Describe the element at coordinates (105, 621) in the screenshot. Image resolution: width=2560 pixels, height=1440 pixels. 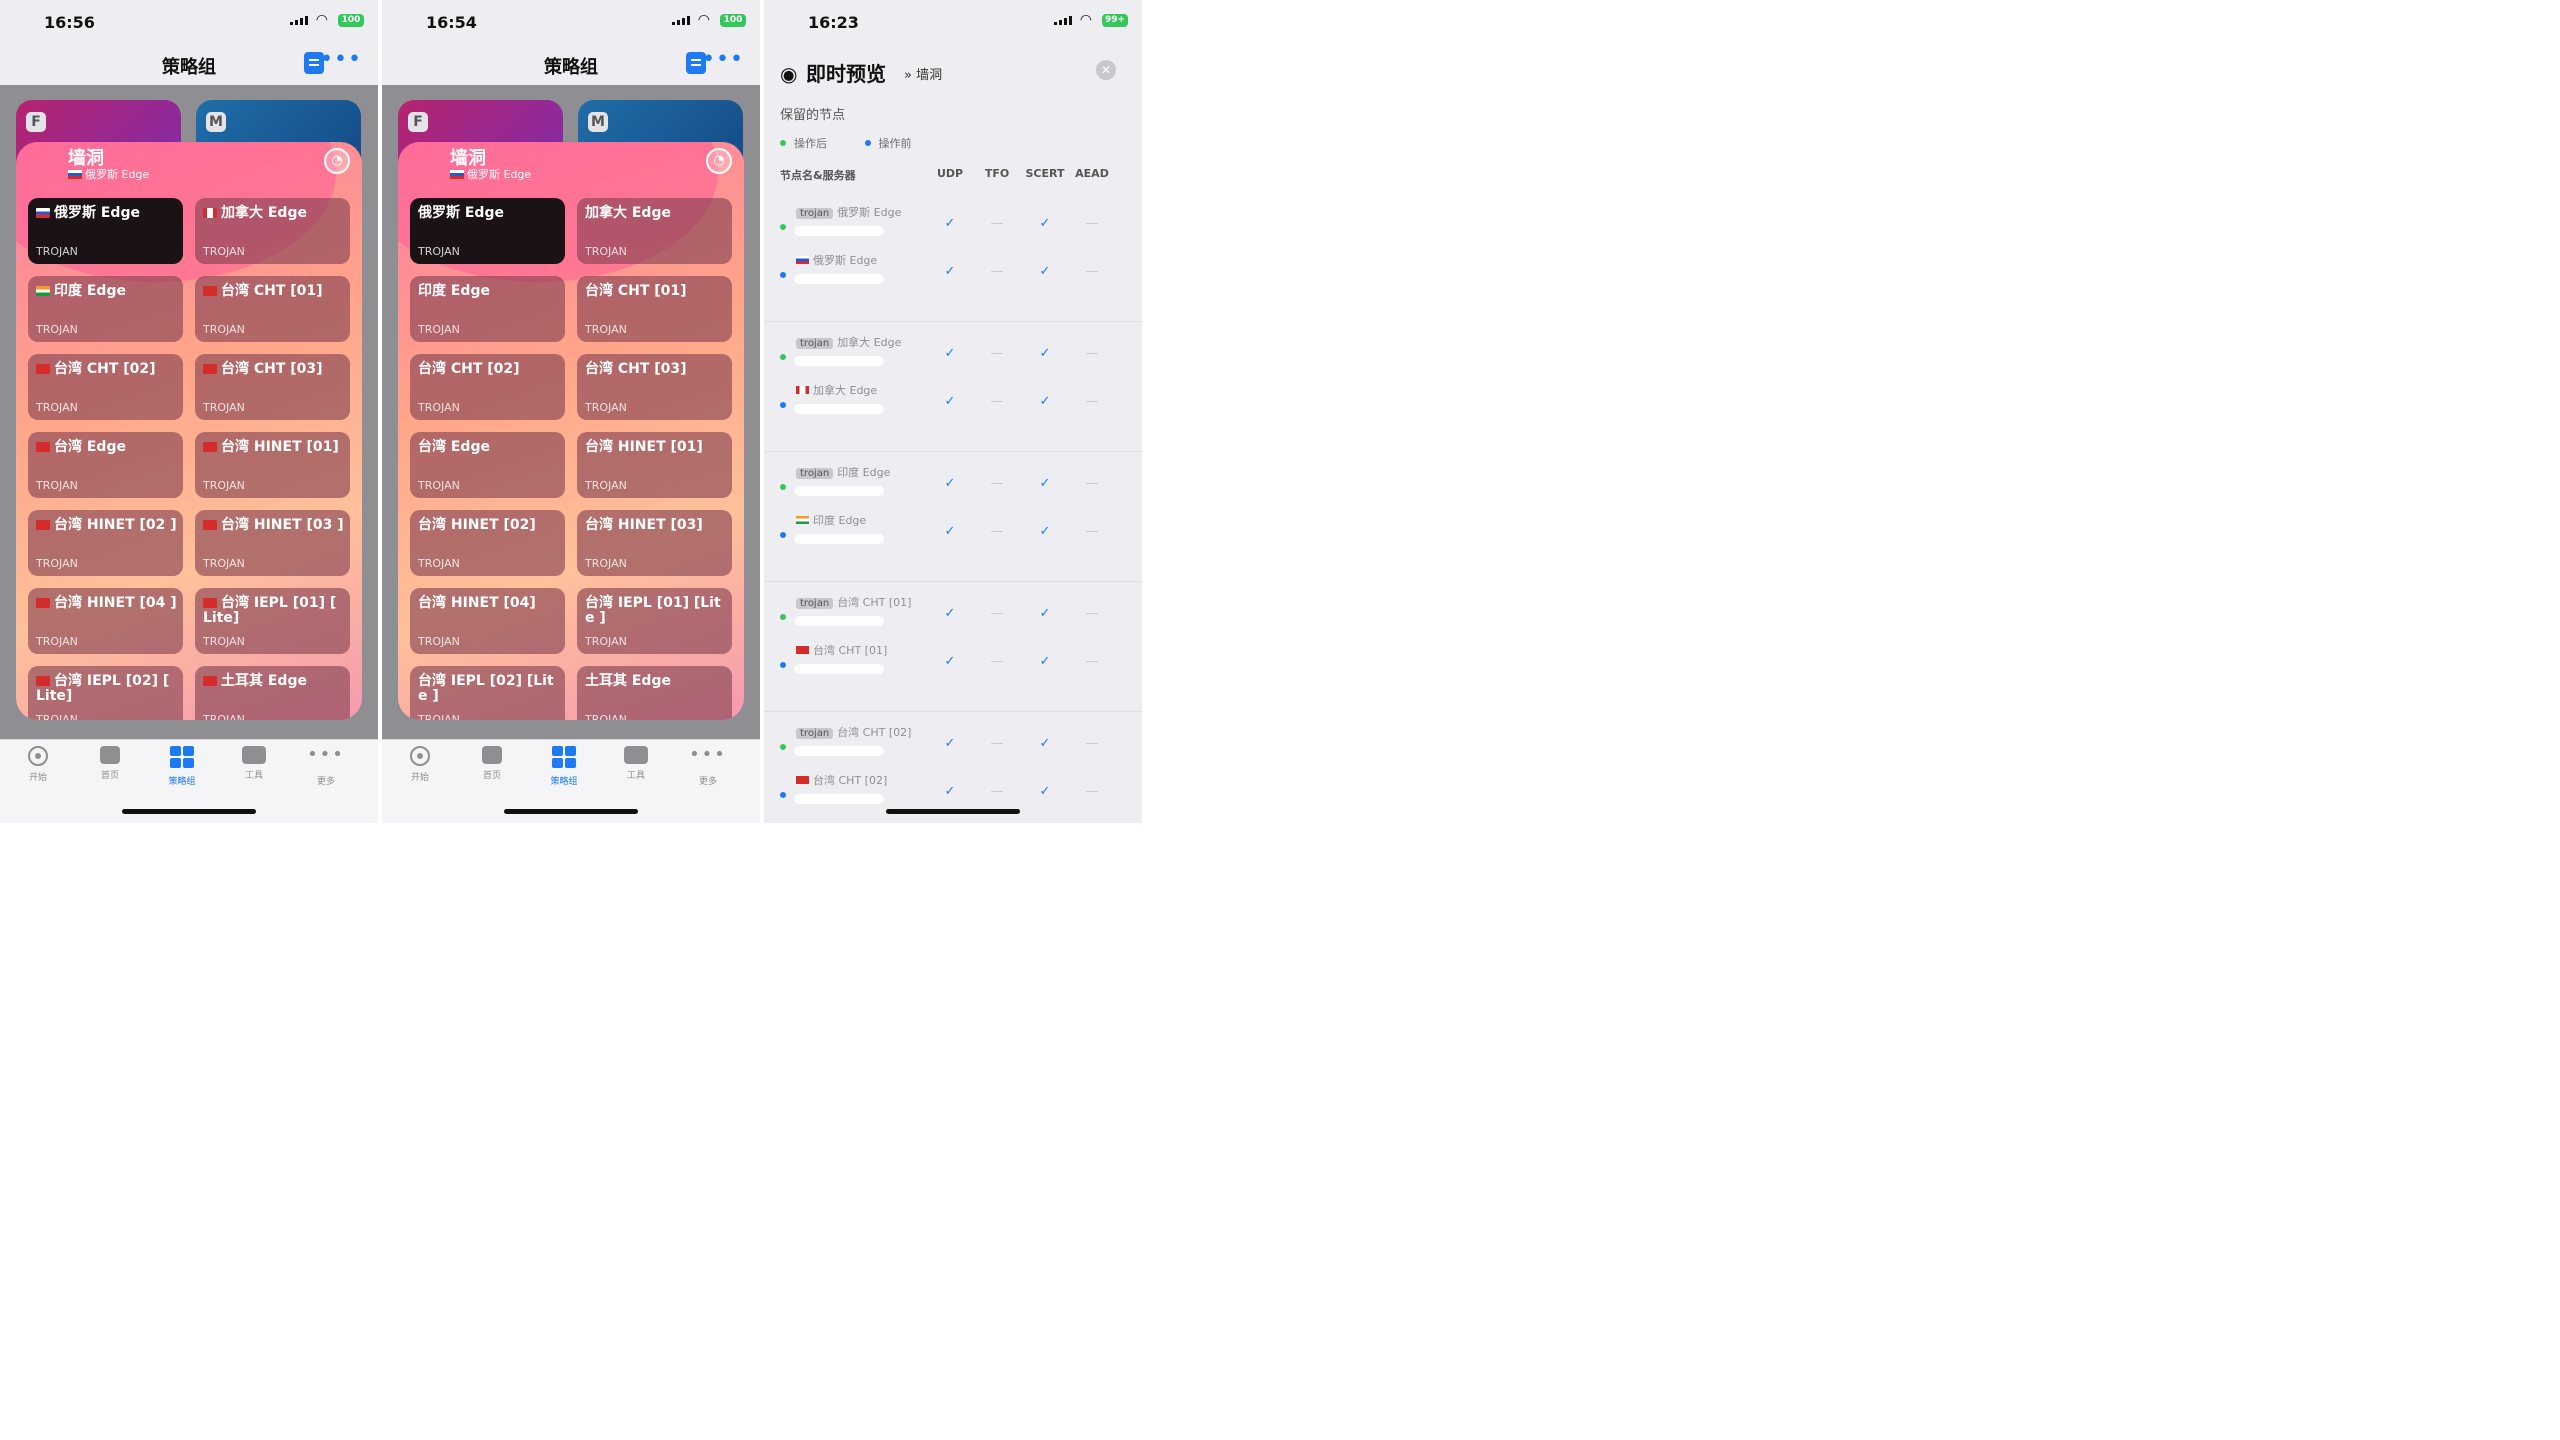
I see `node-card: 台湾 HINET [04 ] TROJAN` at that location.